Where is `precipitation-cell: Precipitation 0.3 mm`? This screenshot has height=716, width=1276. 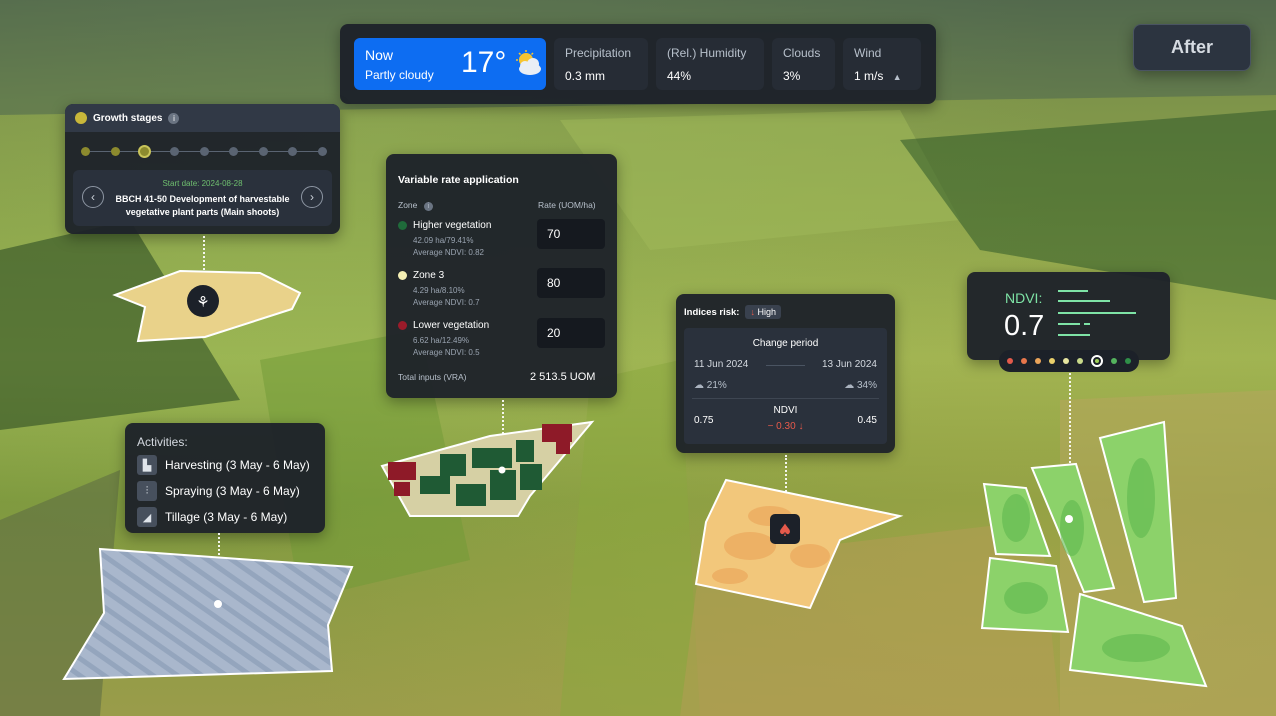 precipitation-cell: Precipitation 0.3 mm is located at coordinates (601, 64).